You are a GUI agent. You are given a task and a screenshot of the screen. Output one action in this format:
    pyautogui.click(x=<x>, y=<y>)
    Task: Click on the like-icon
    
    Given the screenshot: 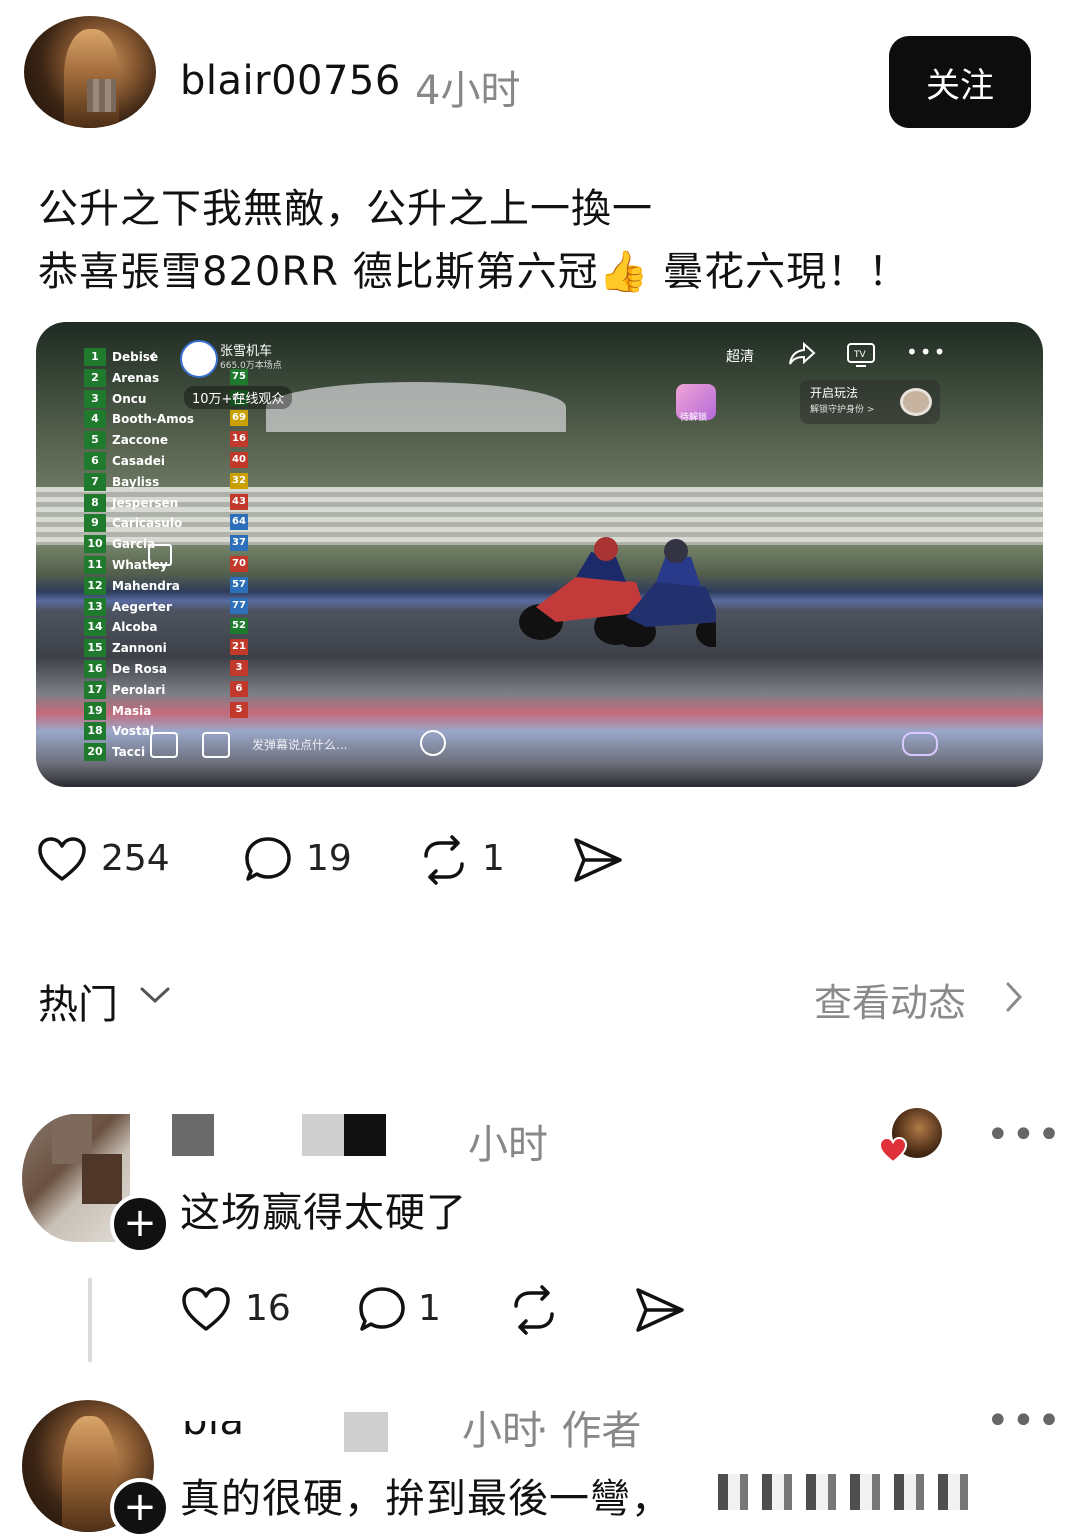 What is the action you would take?
    pyautogui.click(x=62, y=860)
    